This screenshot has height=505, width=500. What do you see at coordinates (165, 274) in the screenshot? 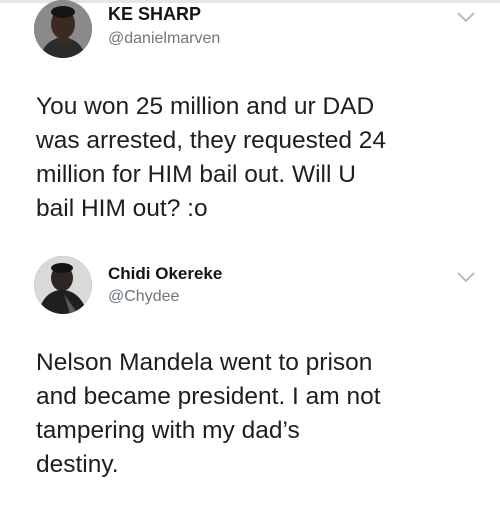
I see `display-name: Chidi Okereke` at bounding box center [165, 274].